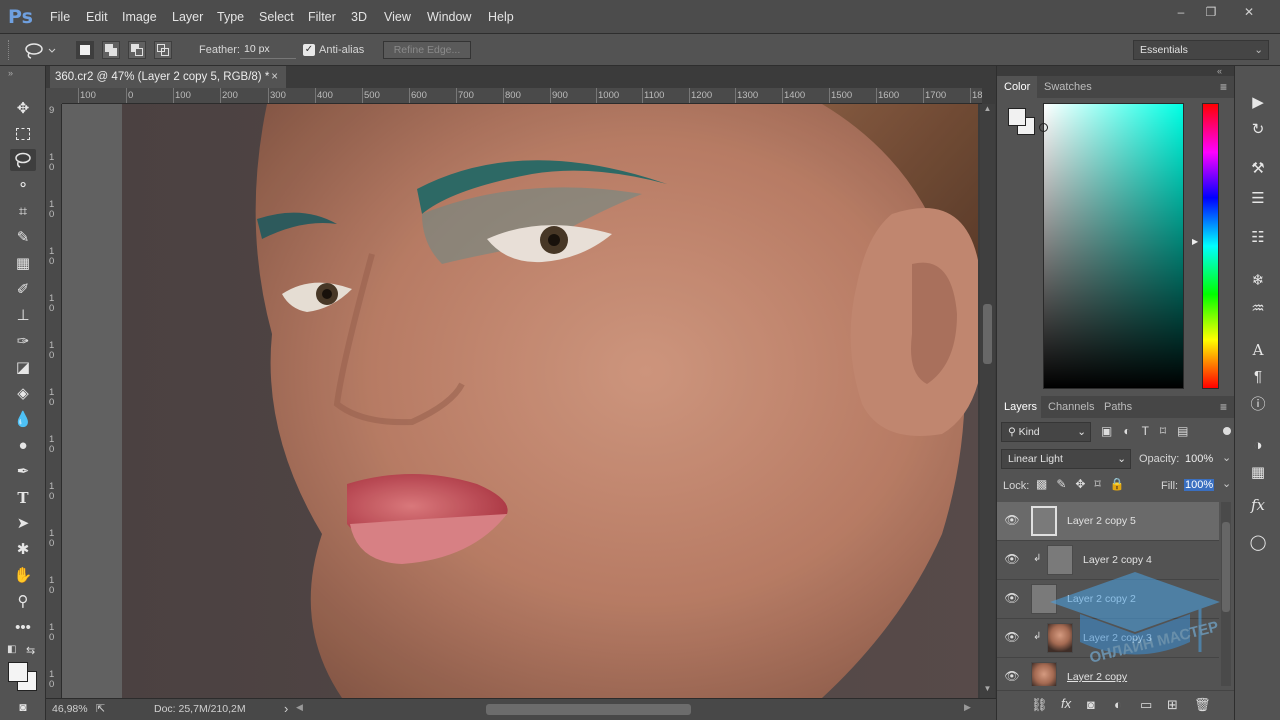 The height and width of the screenshot is (720, 1280). What do you see at coordinates (1211, 12) in the screenshot?
I see `restore-button: ❐` at bounding box center [1211, 12].